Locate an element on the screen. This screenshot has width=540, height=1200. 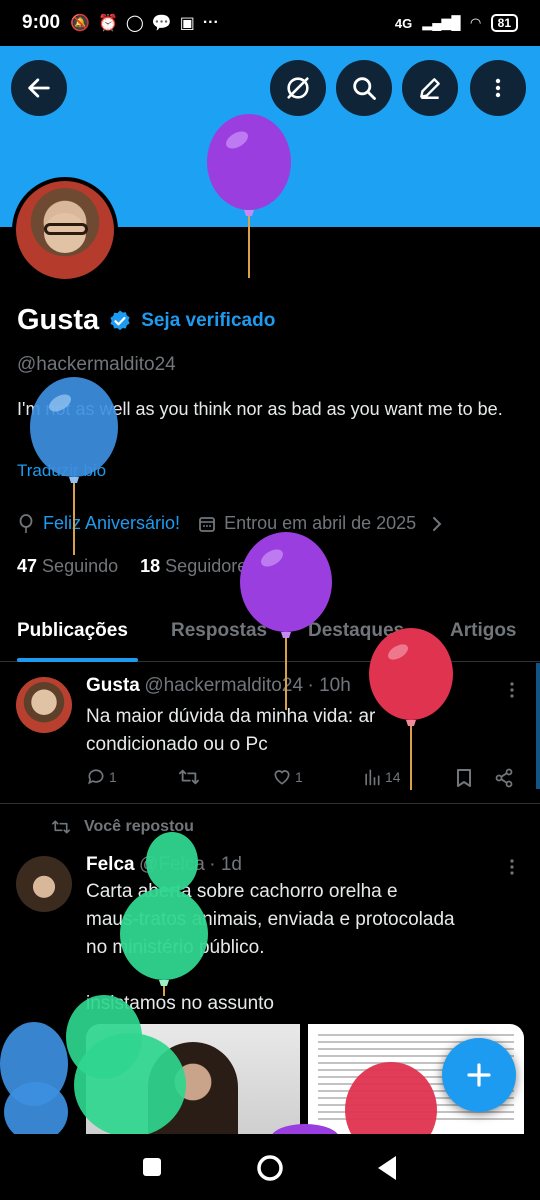
tab-posts: Publicações is located at coordinates (72, 631).